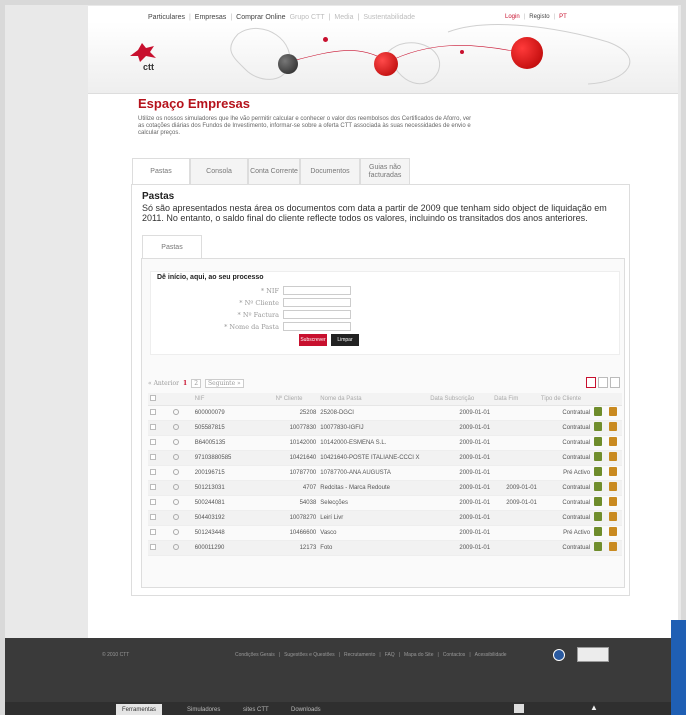 The width and height of the screenshot is (686, 715). What do you see at coordinates (418, 655) in the screenshot?
I see `footer-link: Mapa do Site` at bounding box center [418, 655].